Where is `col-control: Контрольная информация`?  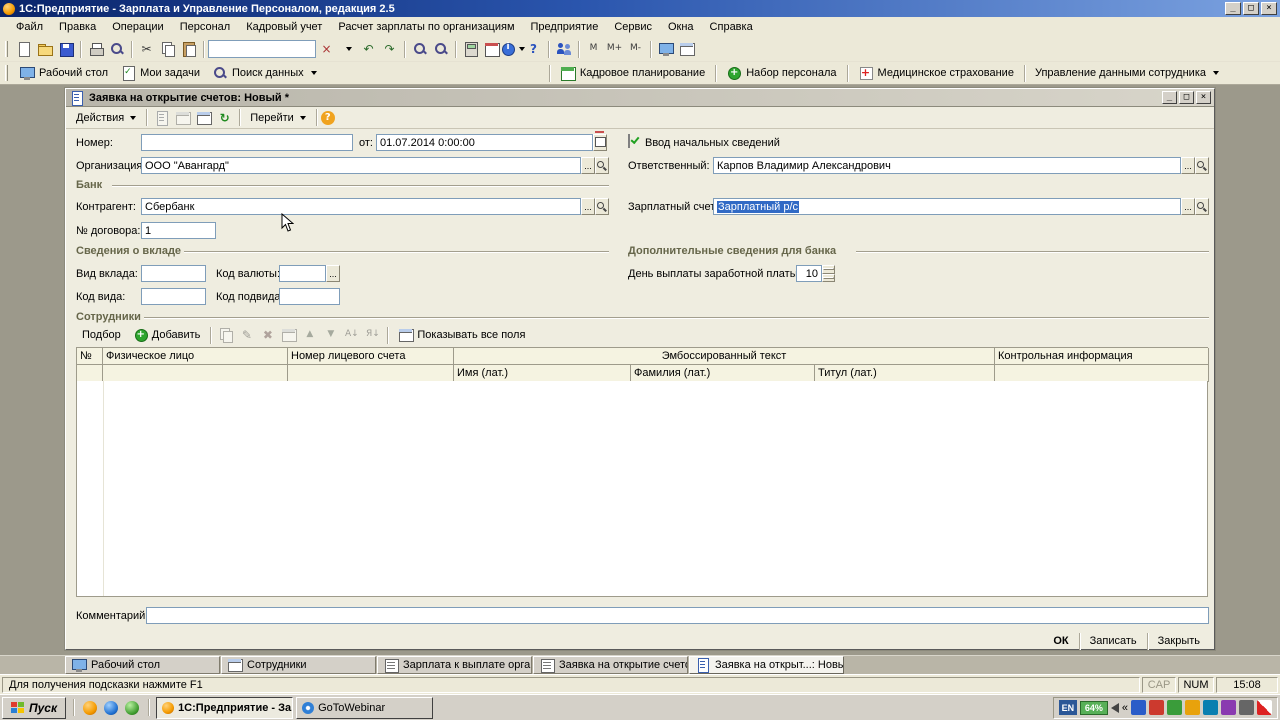
col-control: Контрольная информация is located at coordinates (1102, 356).